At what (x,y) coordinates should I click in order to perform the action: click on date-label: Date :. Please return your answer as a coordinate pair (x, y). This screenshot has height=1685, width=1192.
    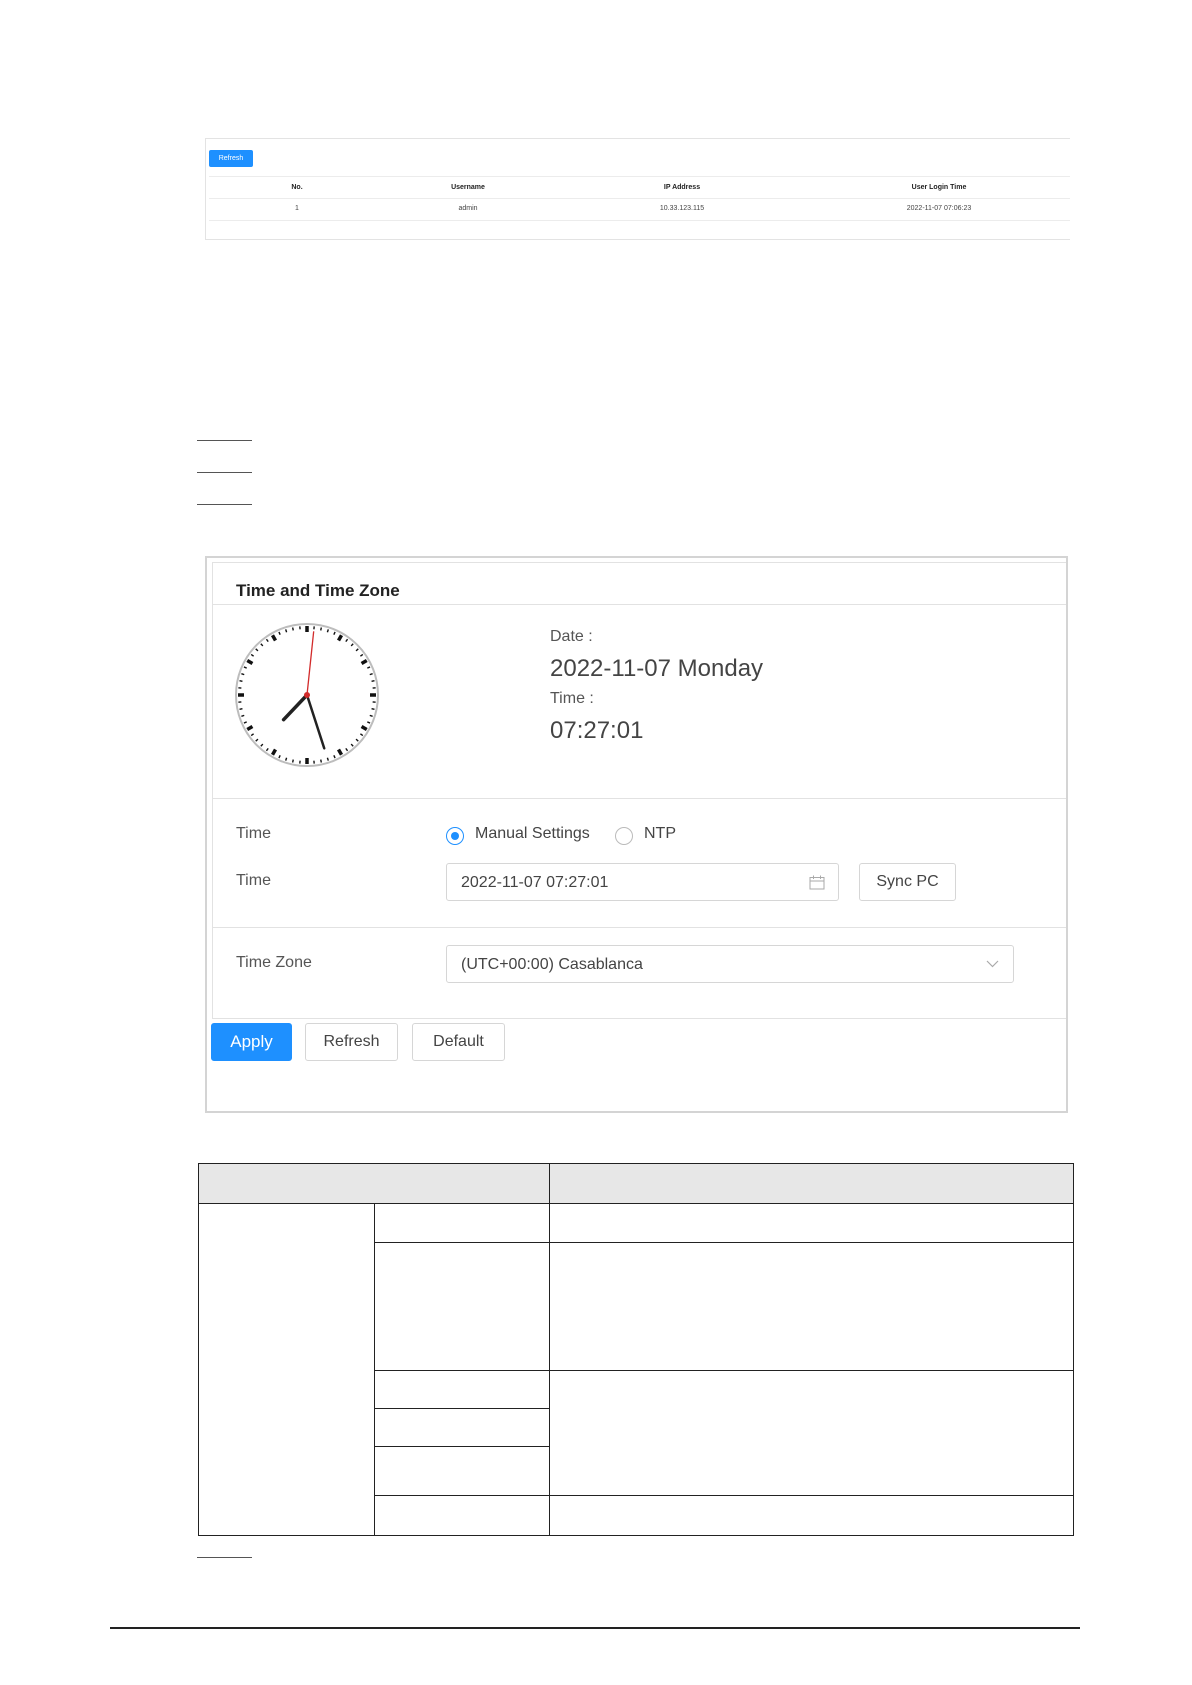
    Looking at the image, I should click on (571, 636).